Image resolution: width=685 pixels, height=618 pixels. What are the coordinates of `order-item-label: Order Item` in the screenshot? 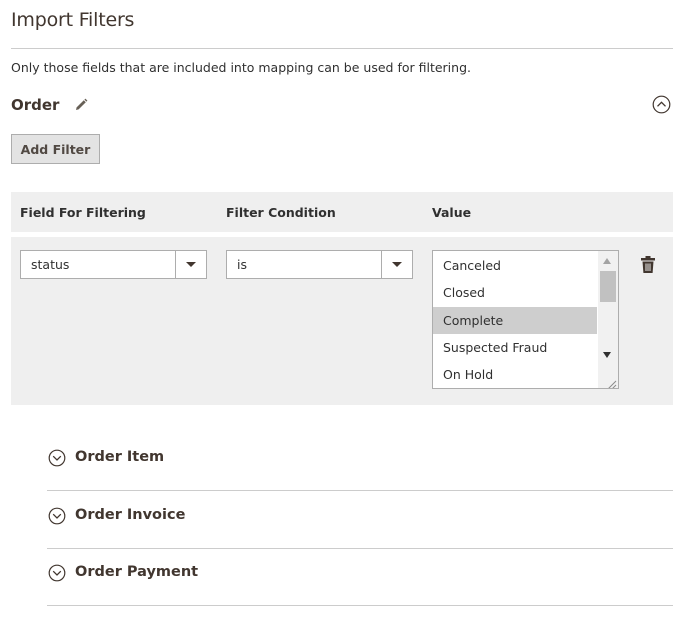 It's located at (120, 457).